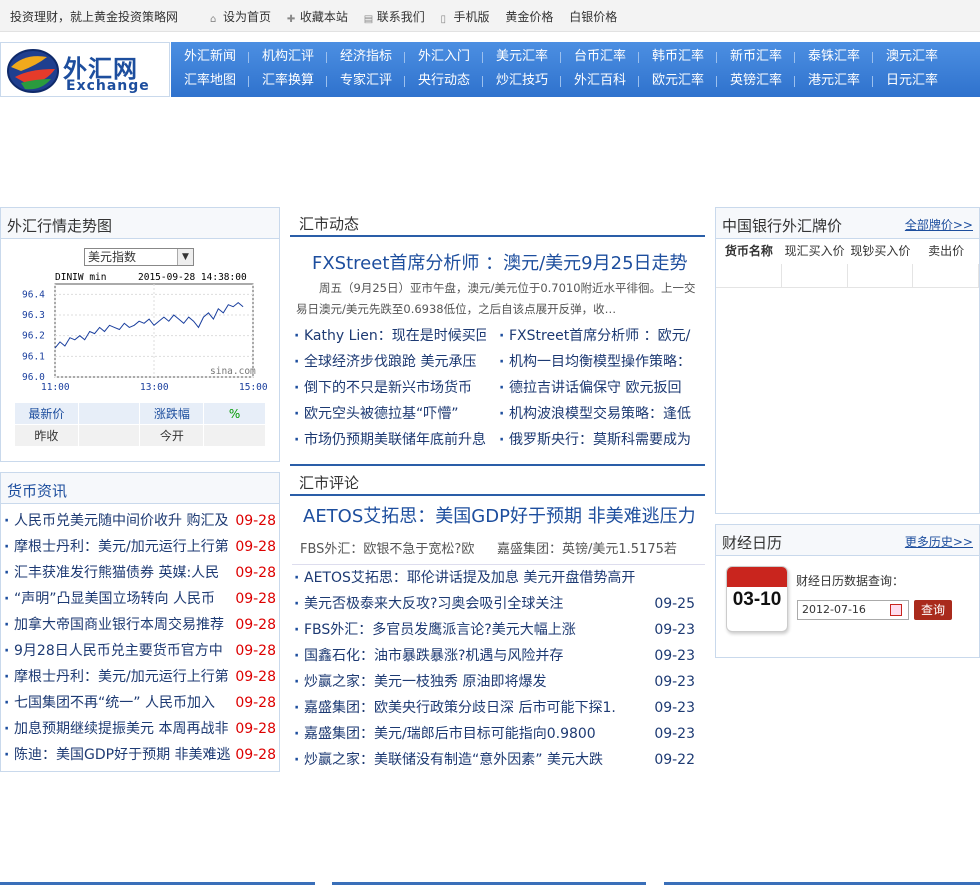 This screenshot has width=980, height=891. Describe the element at coordinates (108, 86) in the screenshot. I see `logo-english-text: Exchange` at that location.